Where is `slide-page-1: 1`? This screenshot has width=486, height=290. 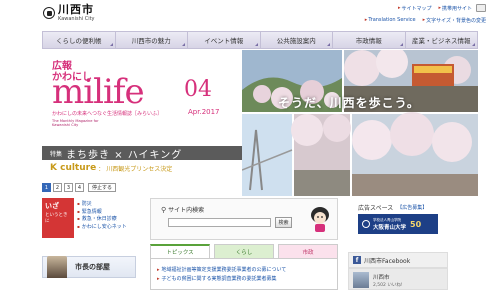 slide-page-1: 1 is located at coordinates (46, 187).